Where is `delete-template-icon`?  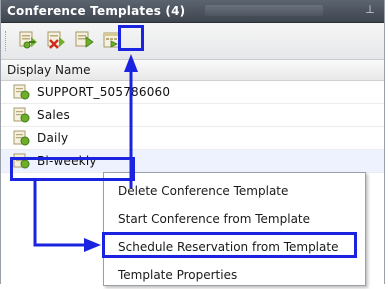
delete-template-icon is located at coordinates (56, 40).